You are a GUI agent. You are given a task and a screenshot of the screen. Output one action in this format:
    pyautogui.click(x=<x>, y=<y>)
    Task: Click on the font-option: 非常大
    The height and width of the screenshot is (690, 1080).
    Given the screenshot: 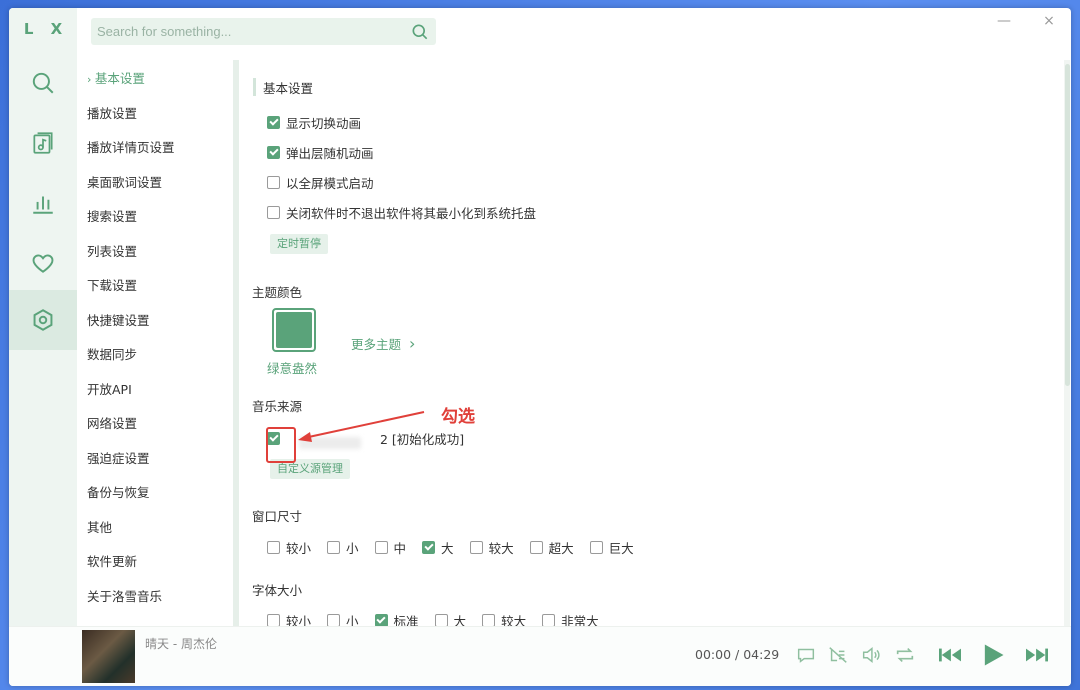 What is the action you would take?
    pyautogui.click(x=570, y=618)
    